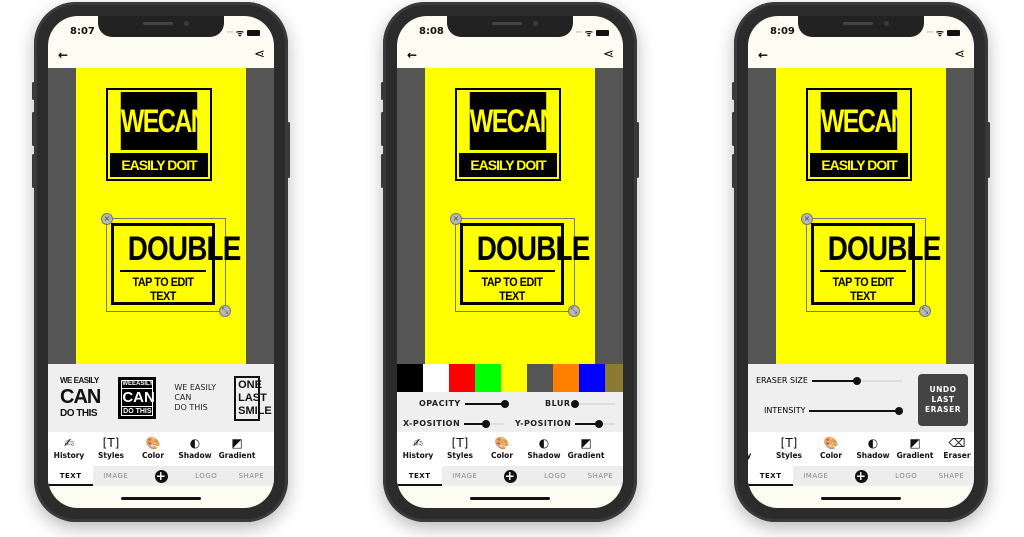 This screenshot has width=1024, height=537. I want to click on battery-icon, so click(602, 32).